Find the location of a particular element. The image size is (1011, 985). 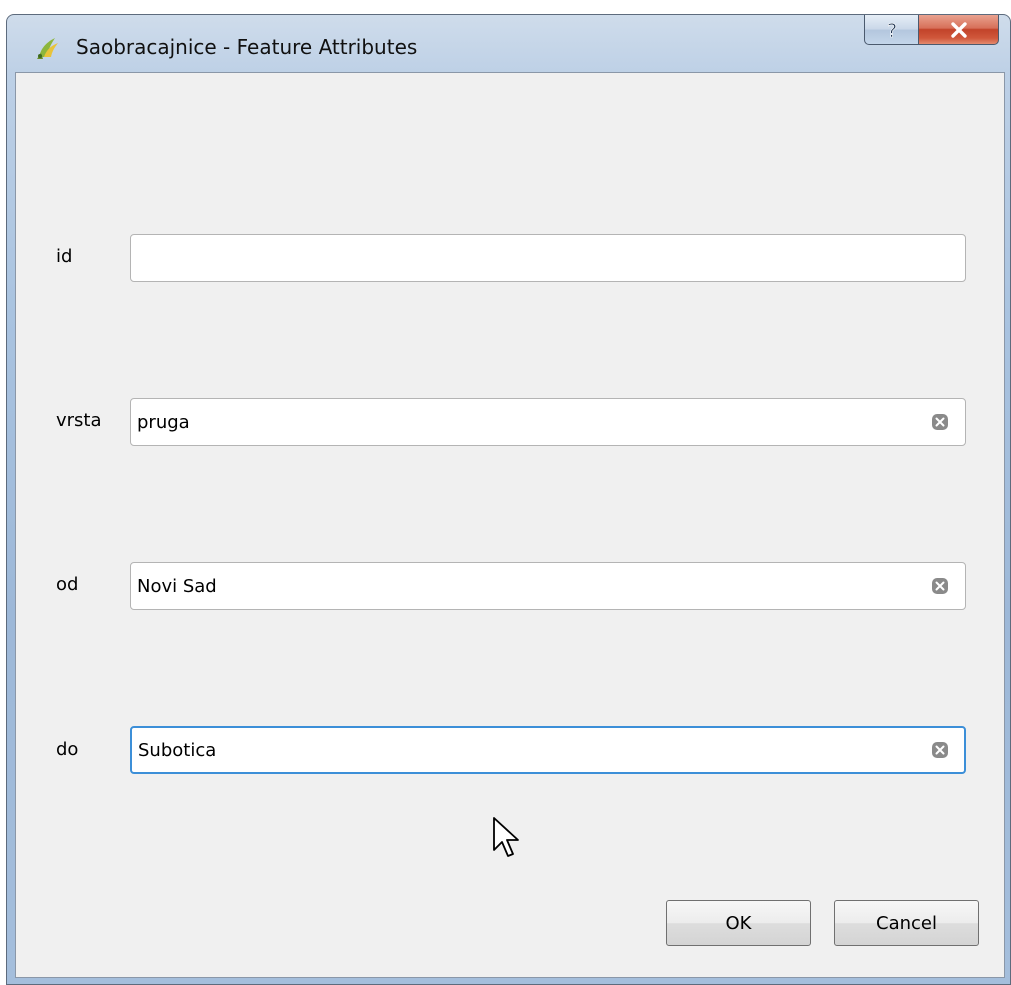

id-field-container is located at coordinates (548, 258).